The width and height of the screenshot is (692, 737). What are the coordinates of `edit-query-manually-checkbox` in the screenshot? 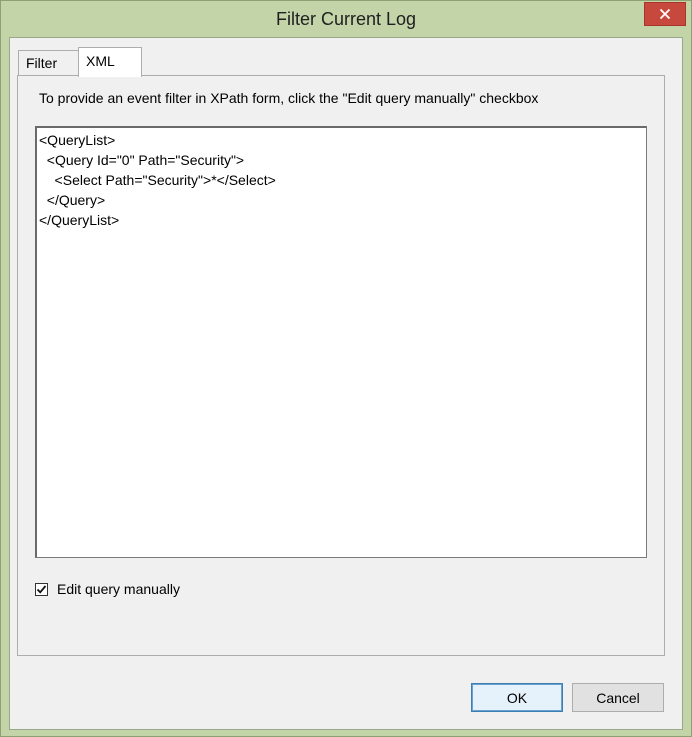 It's located at (41, 589).